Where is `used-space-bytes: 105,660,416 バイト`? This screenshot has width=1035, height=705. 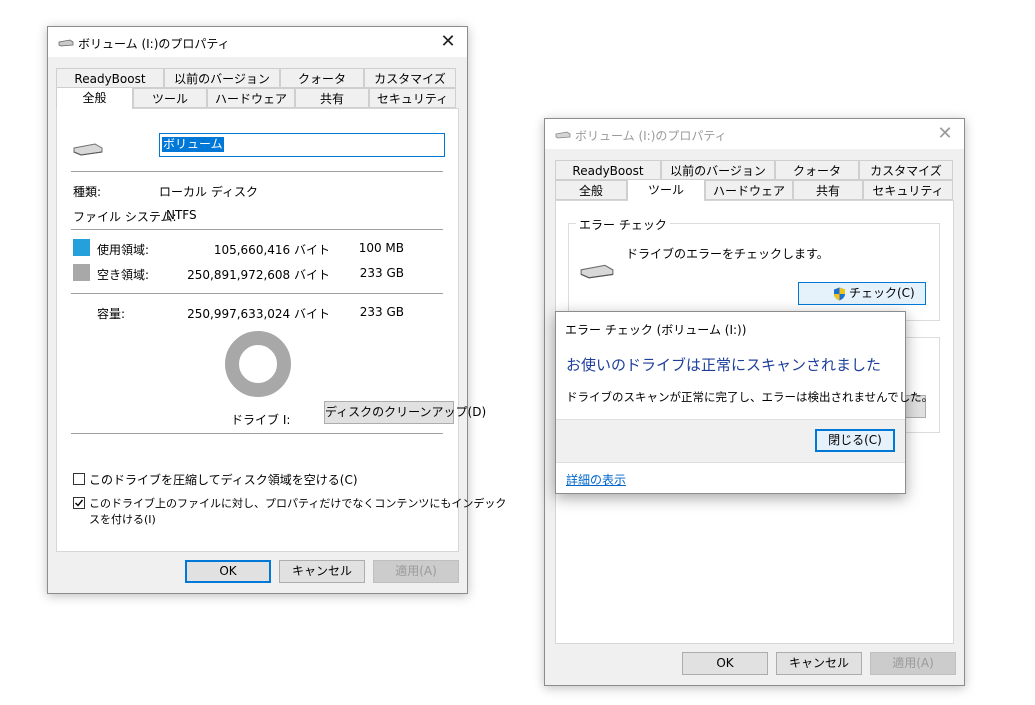
used-space-bytes: 105,660,416 バイト is located at coordinates (271, 250).